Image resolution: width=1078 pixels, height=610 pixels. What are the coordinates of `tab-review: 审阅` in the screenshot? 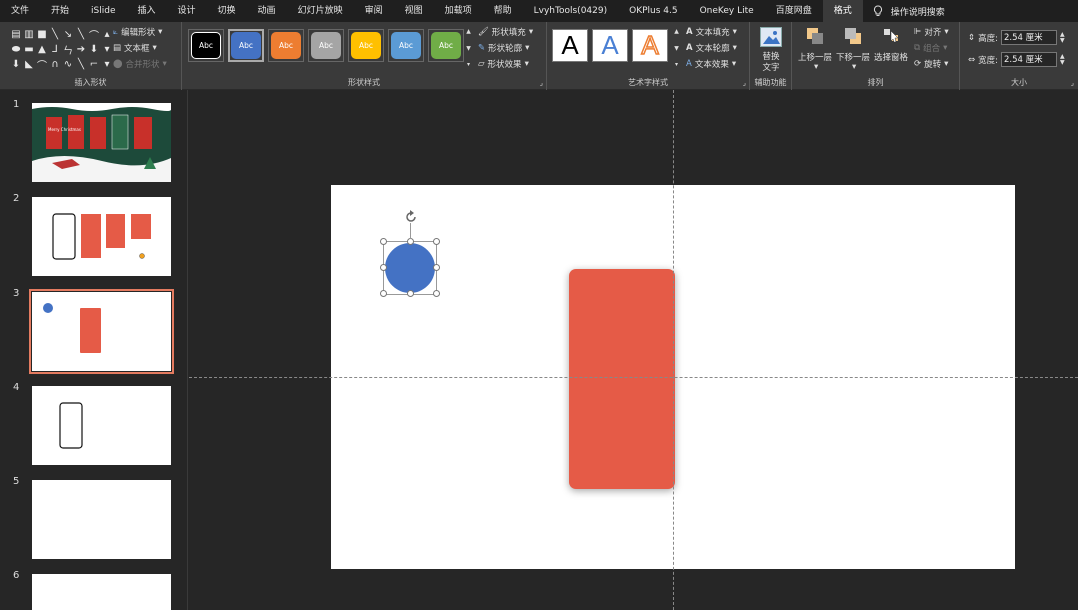 It's located at (374, 11).